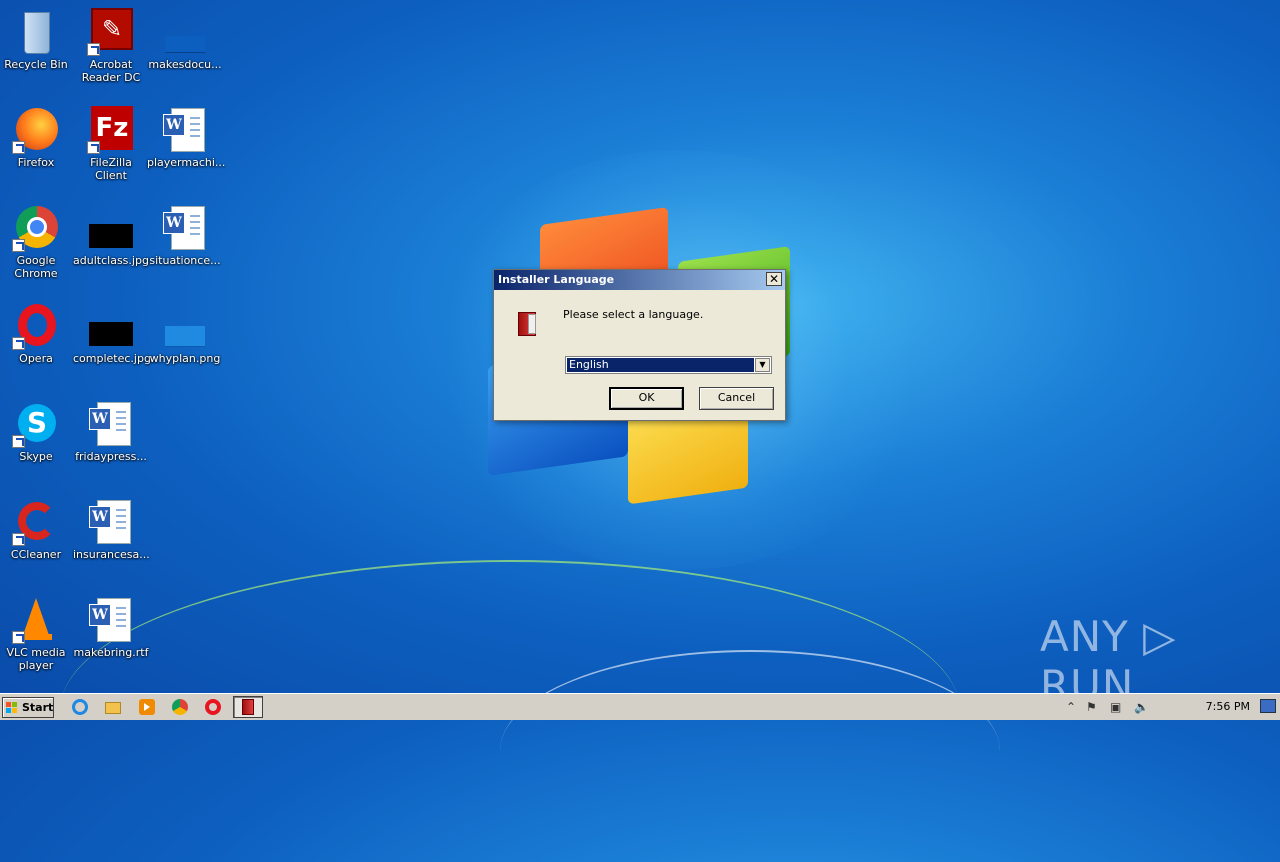  I want to click on cancel-button: Cancel, so click(736, 398).